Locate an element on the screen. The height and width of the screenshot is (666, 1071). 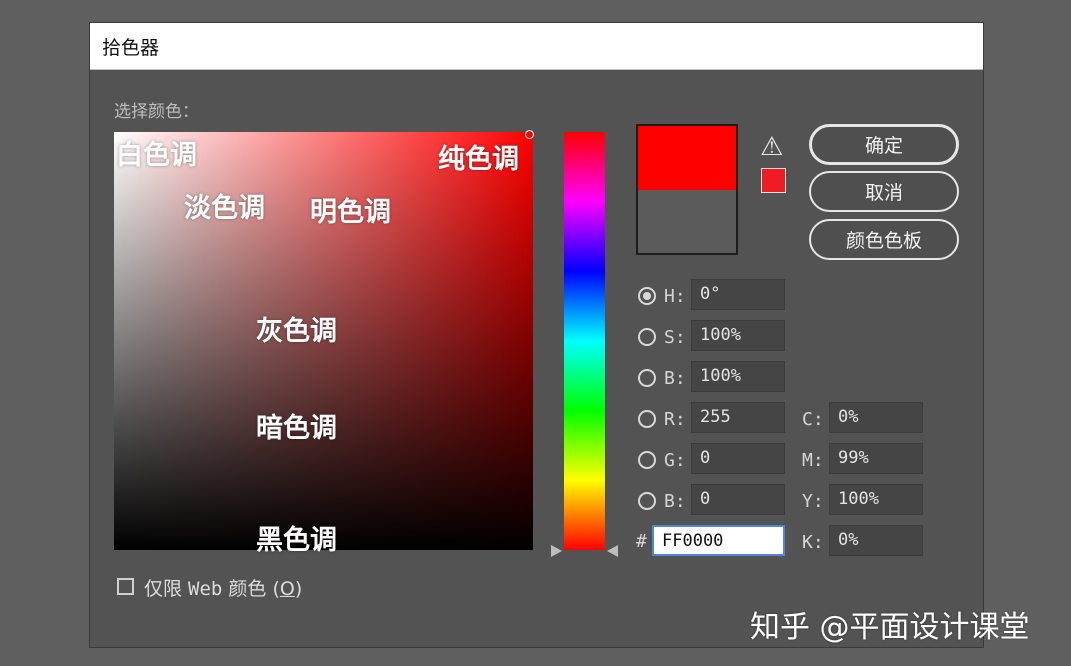
label-g: G: is located at coordinates (675, 460).